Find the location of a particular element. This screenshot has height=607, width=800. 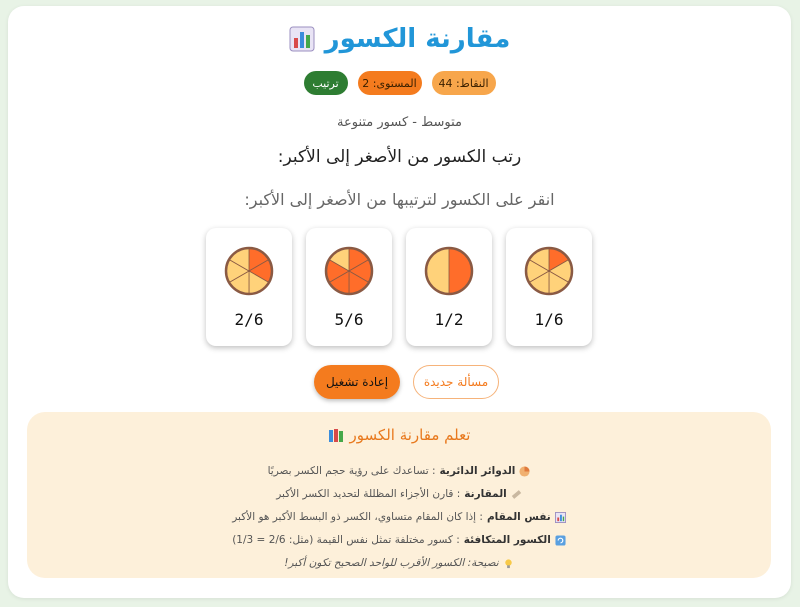

chart-icon is located at coordinates (560, 517).